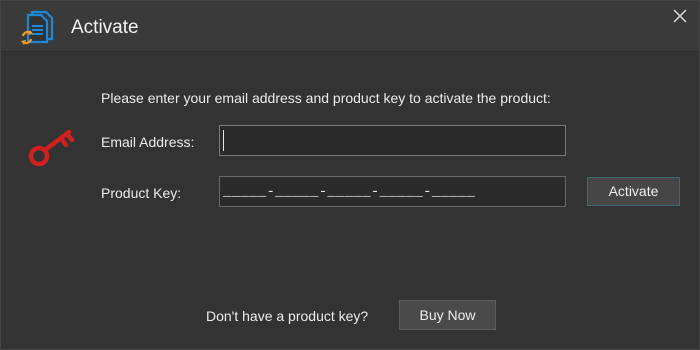 Image resolution: width=700 pixels, height=350 pixels. What do you see at coordinates (680, 16) in the screenshot?
I see `close-icon` at bounding box center [680, 16].